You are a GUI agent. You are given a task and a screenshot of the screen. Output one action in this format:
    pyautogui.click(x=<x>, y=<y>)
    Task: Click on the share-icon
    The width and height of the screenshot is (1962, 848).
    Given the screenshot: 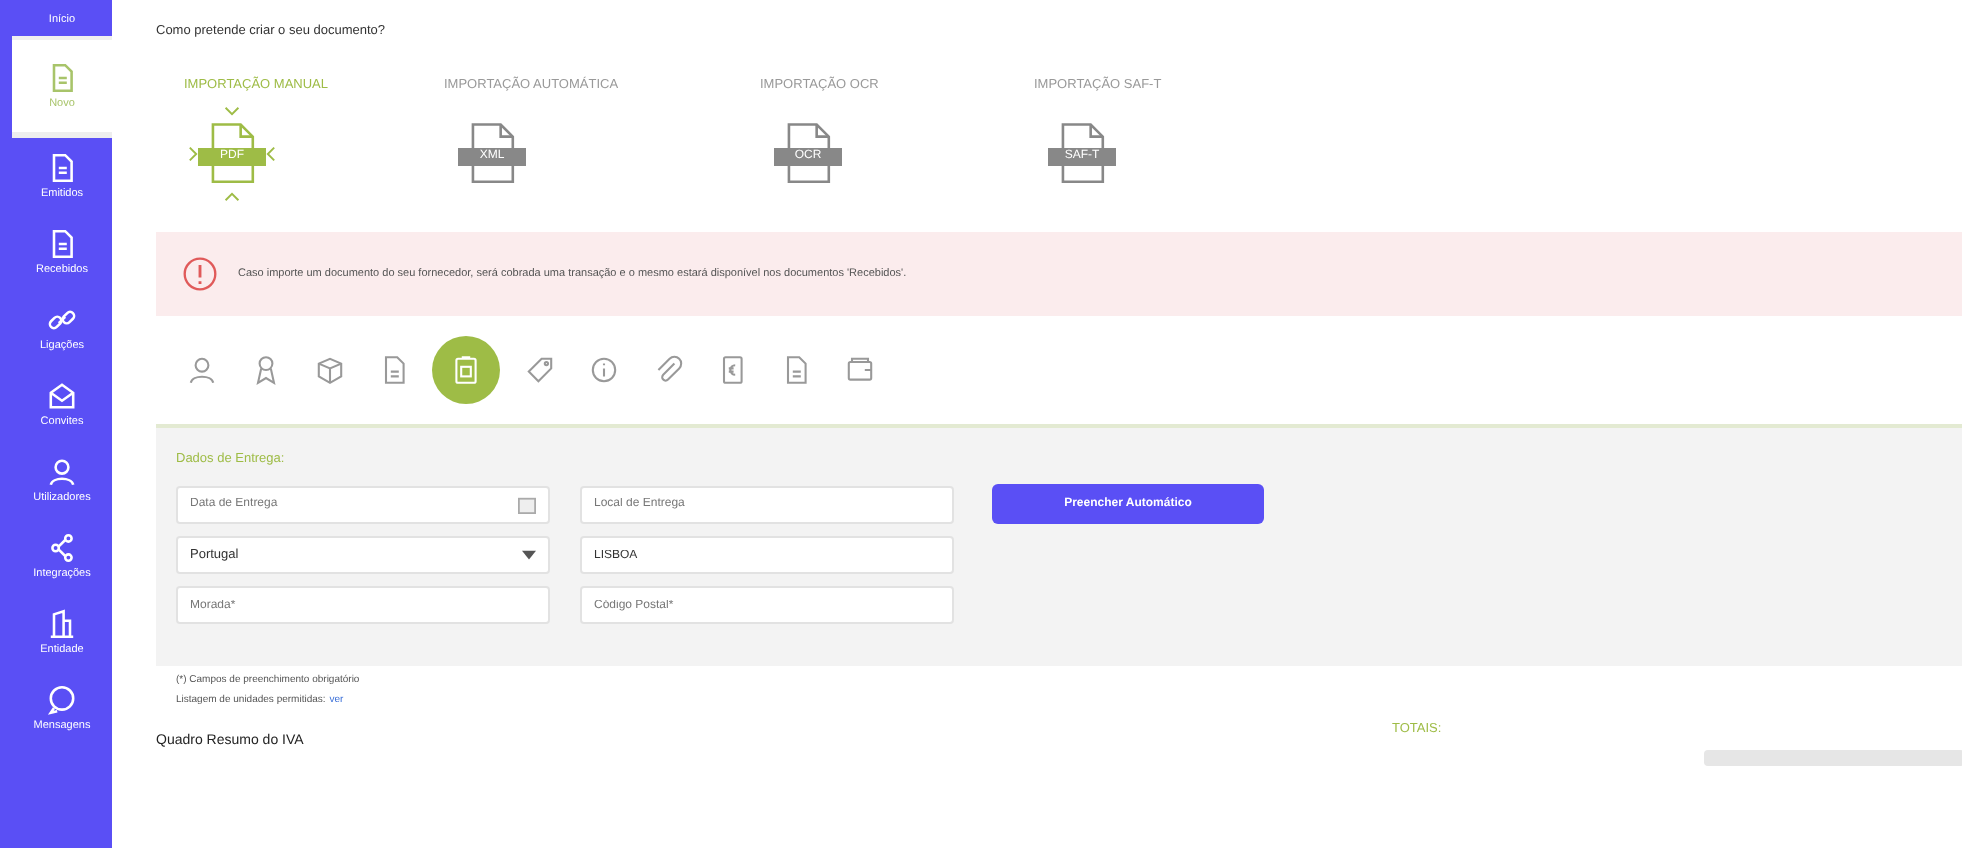 What is the action you would take?
    pyautogui.click(x=62, y=548)
    